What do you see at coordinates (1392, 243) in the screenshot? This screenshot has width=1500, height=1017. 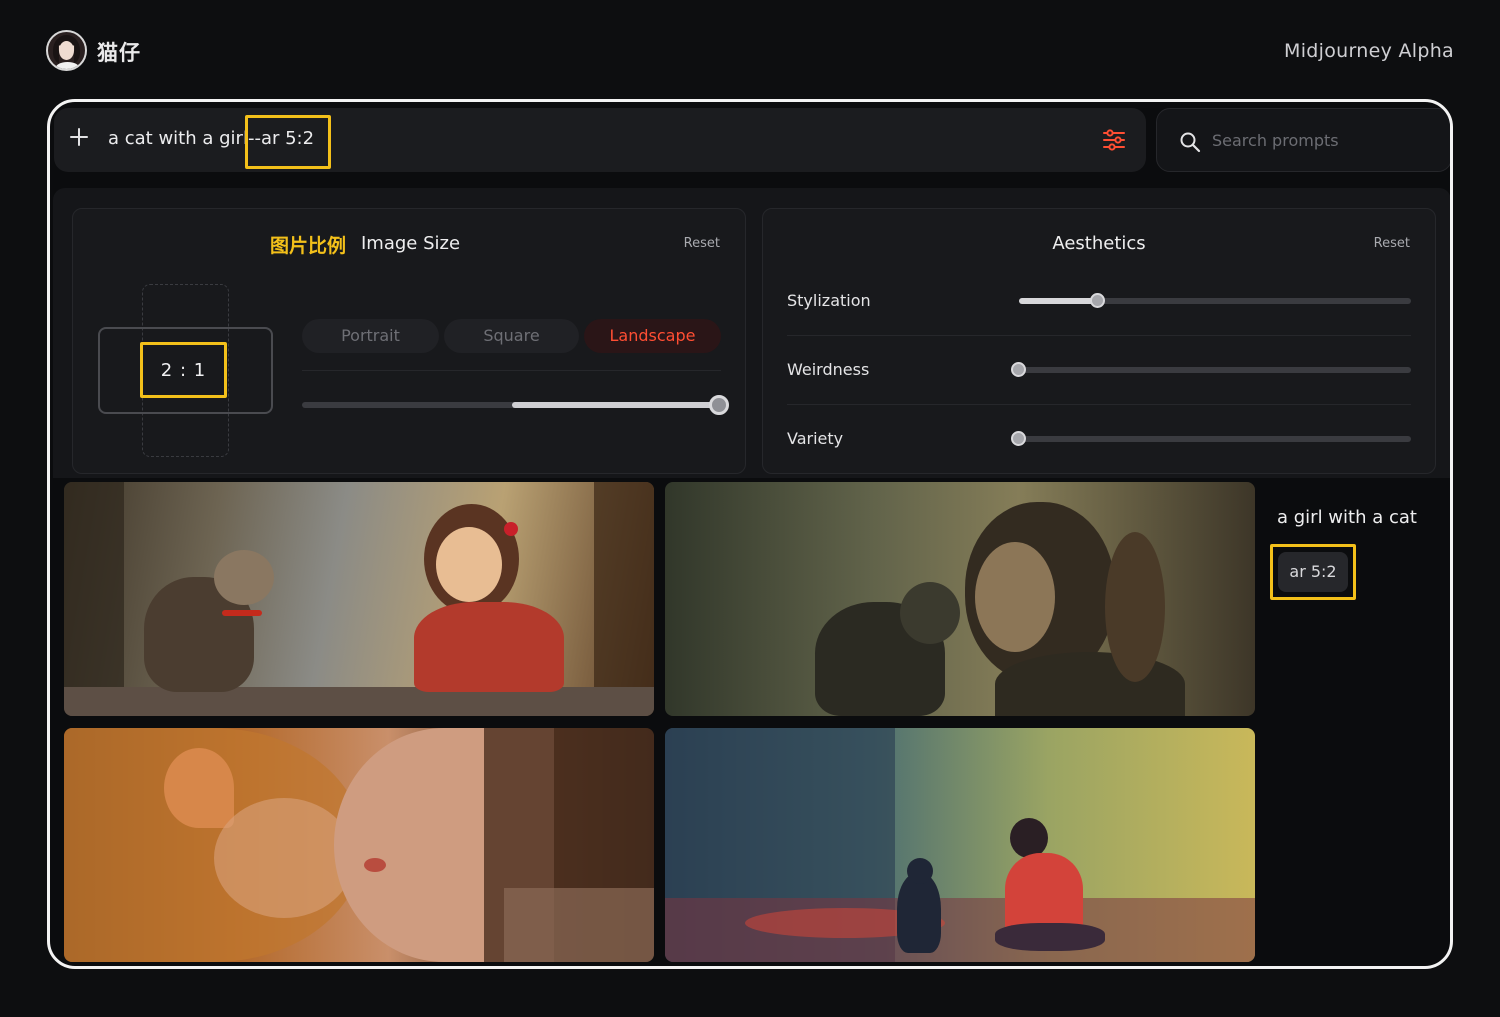 I see `aesthetics-reset-button: Reset` at bounding box center [1392, 243].